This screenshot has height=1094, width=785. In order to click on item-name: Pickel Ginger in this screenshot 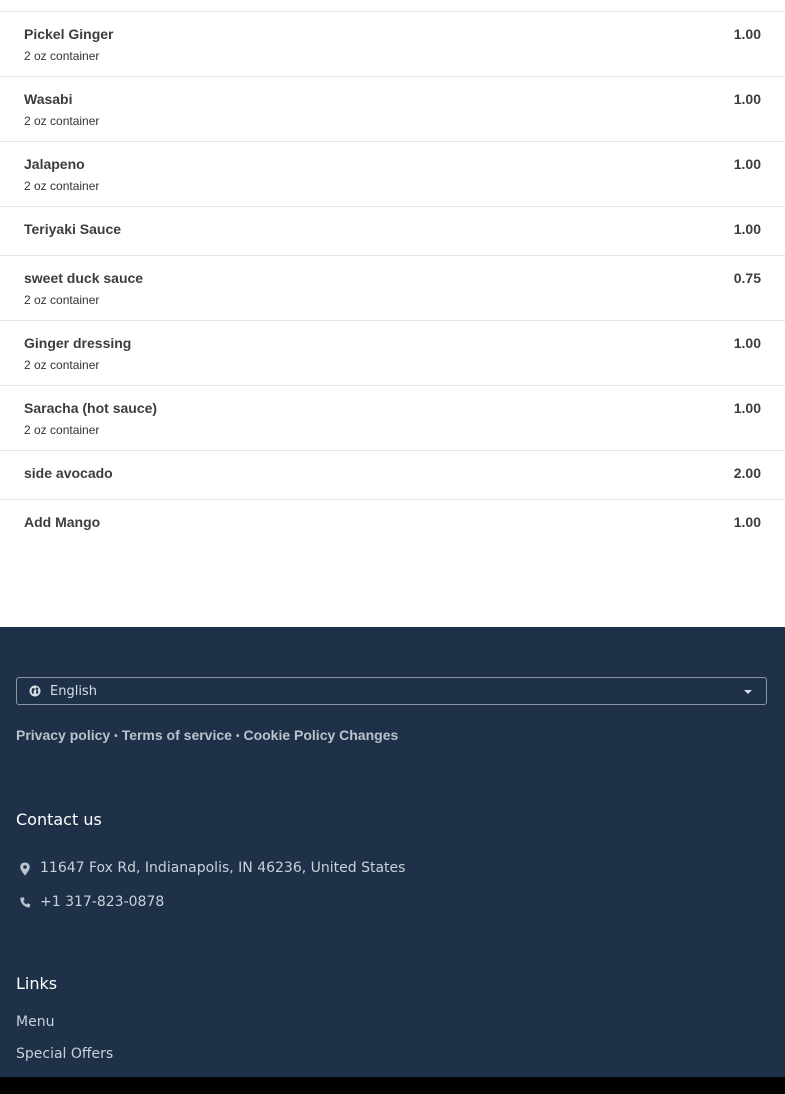, I will do `click(69, 34)`.